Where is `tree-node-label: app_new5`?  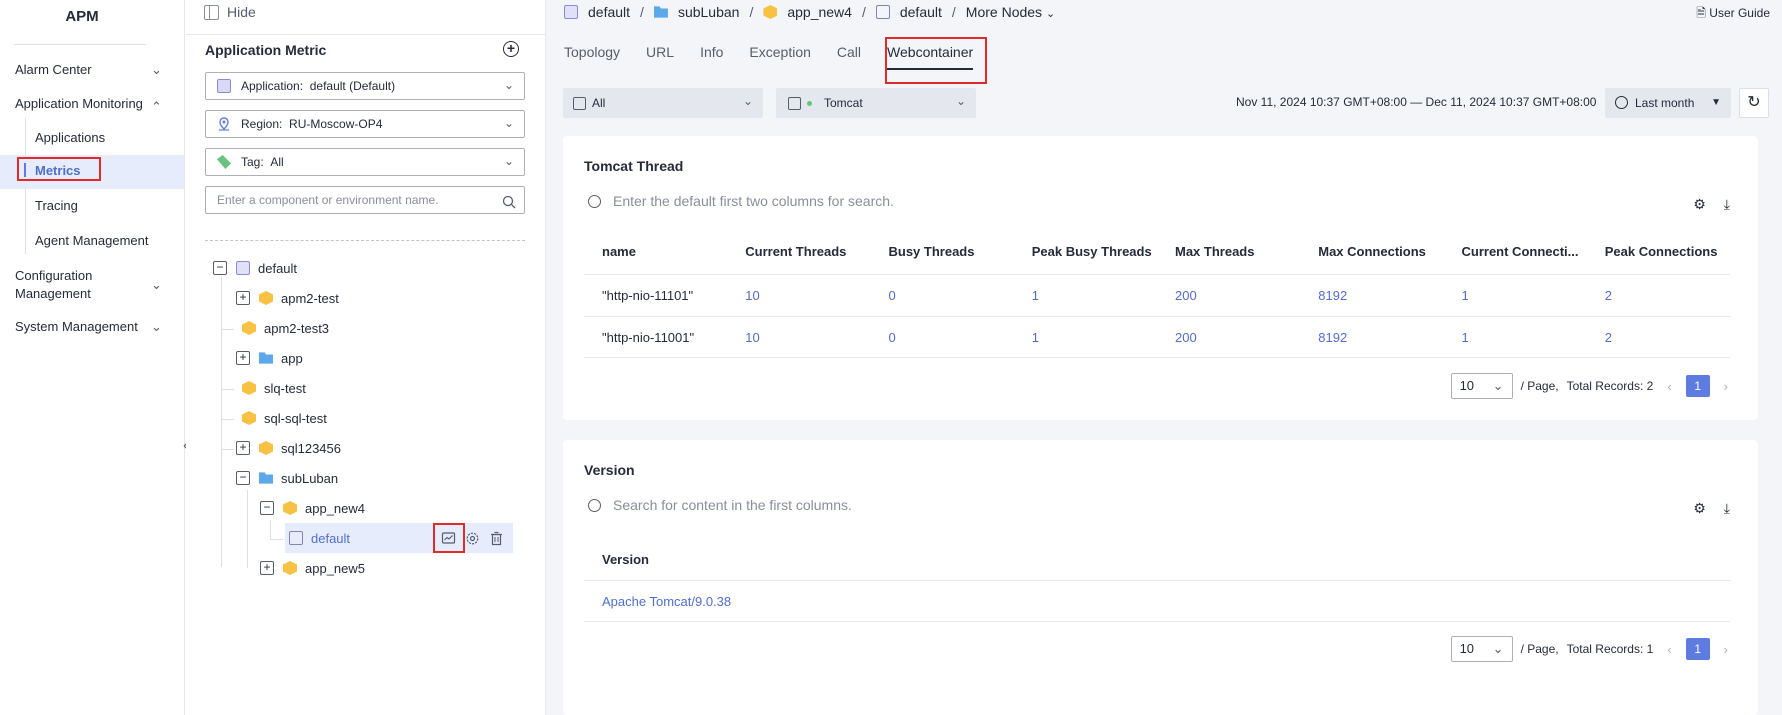 tree-node-label: app_new5 is located at coordinates (335, 568).